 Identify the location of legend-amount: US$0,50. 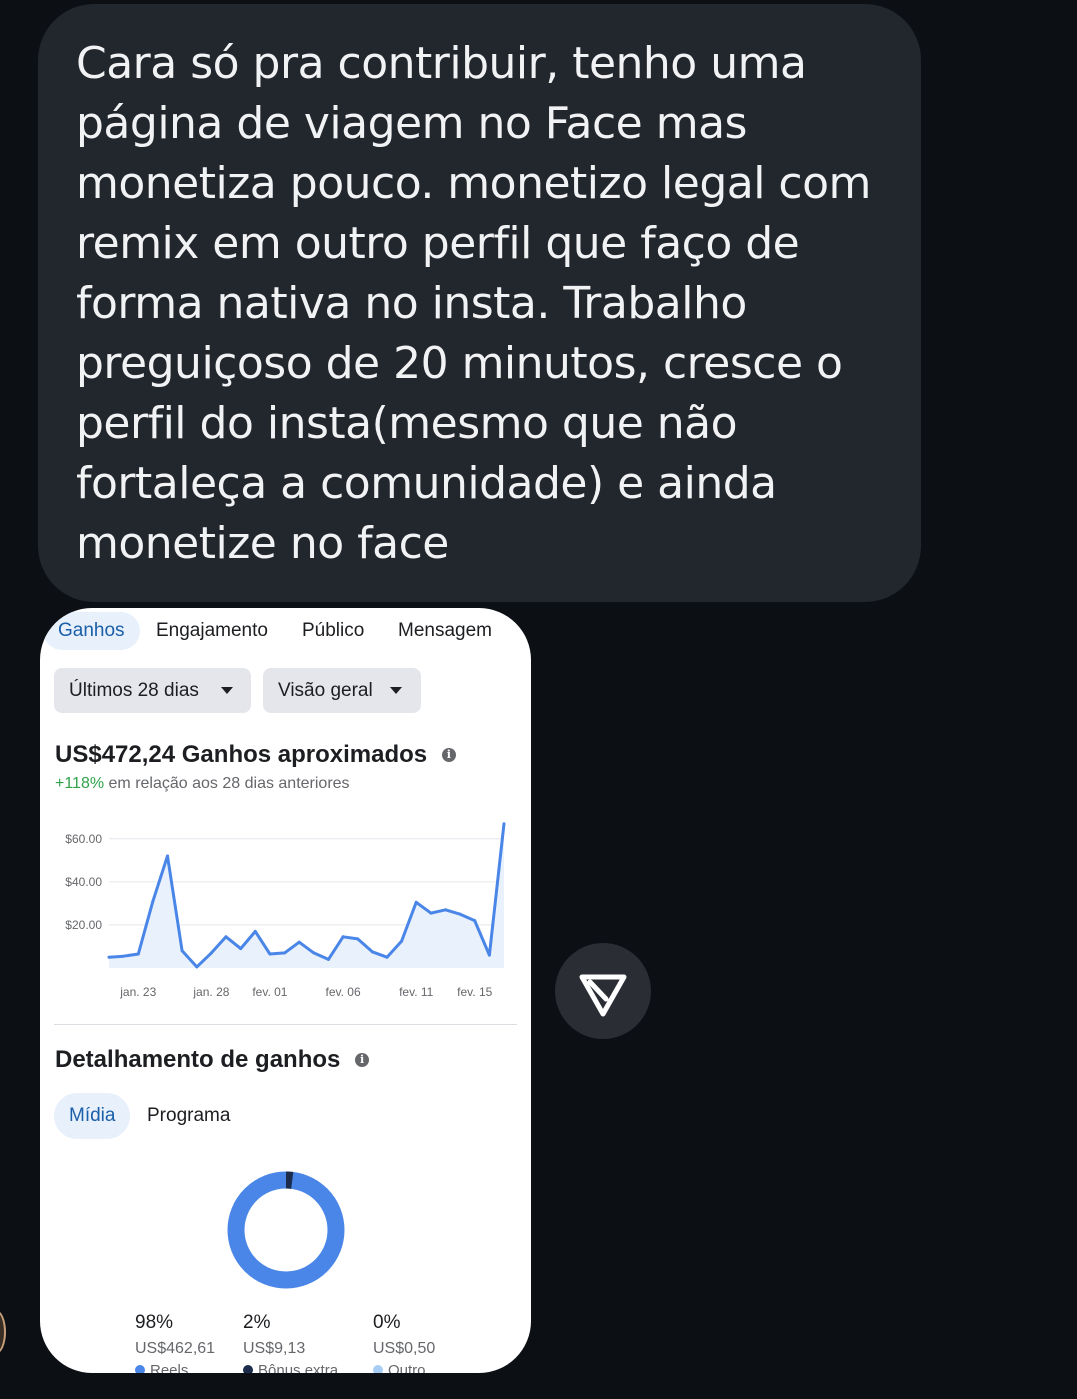
(404, 1348).